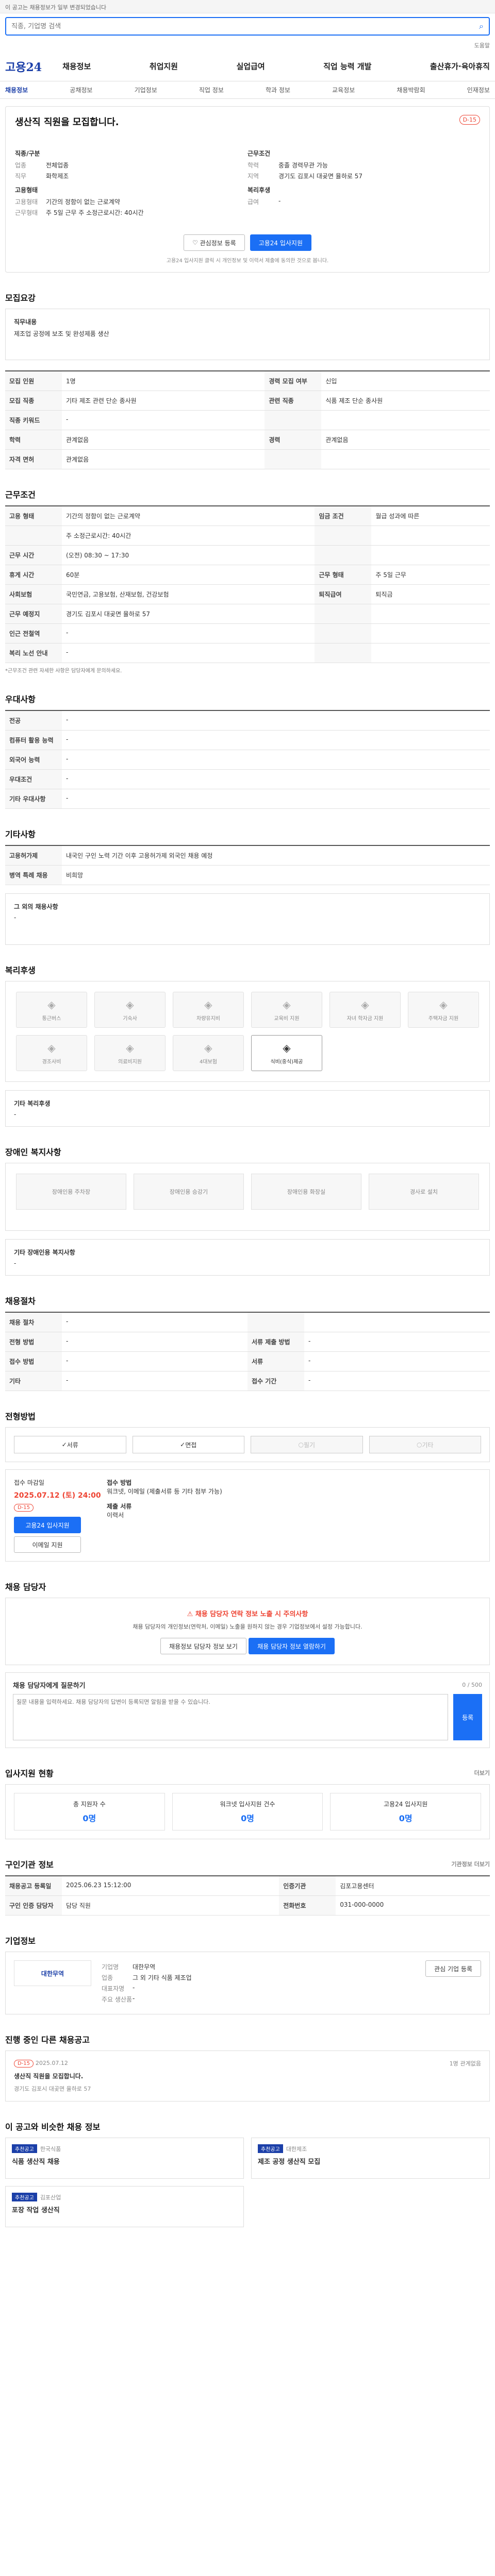  What do you see at coordinates (20, 1301) in the screenshot?
I see `section-title-process: 채용절차` at bounding box center [20, 1301].